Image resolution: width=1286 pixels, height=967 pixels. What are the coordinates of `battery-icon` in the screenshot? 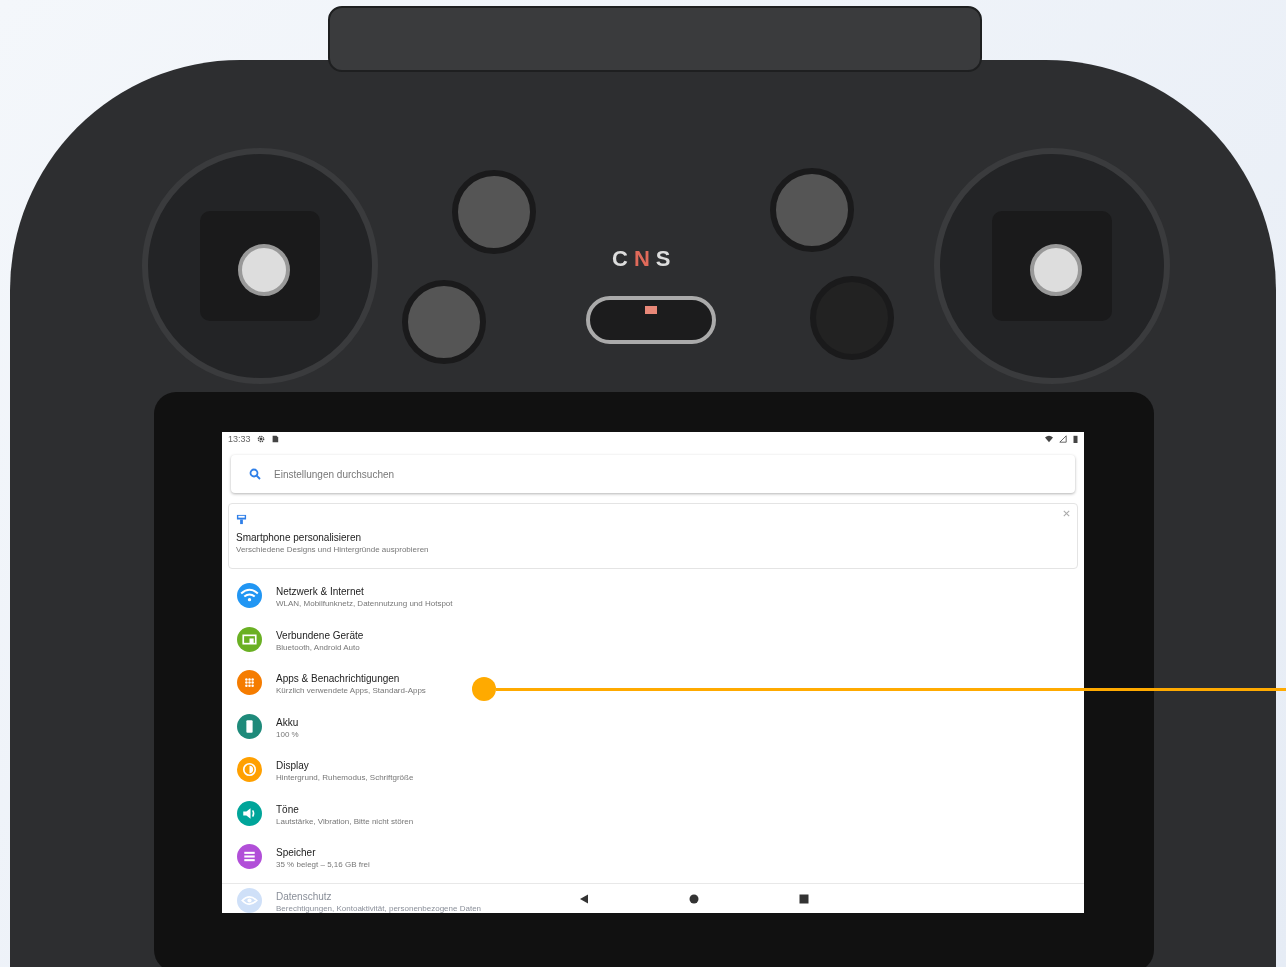 It's located at (1075, 439).